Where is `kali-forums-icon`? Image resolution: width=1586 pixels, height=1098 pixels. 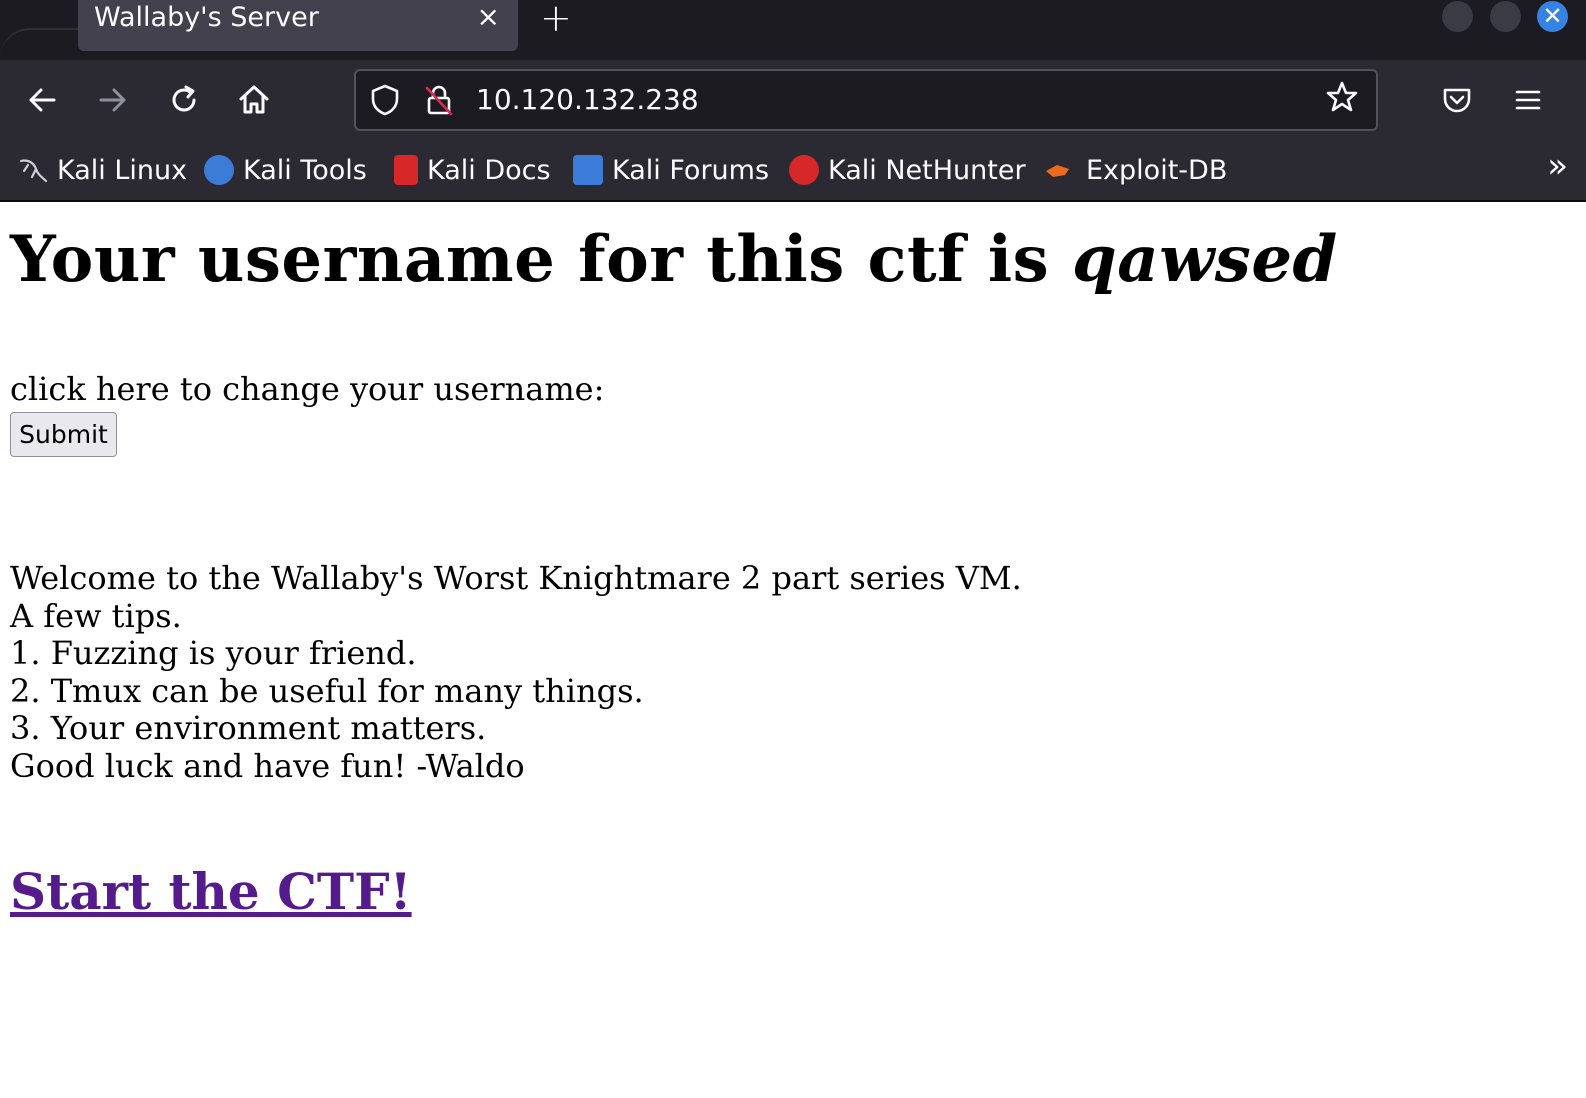
kali-forums-icon is located at coordinates (588, 170).